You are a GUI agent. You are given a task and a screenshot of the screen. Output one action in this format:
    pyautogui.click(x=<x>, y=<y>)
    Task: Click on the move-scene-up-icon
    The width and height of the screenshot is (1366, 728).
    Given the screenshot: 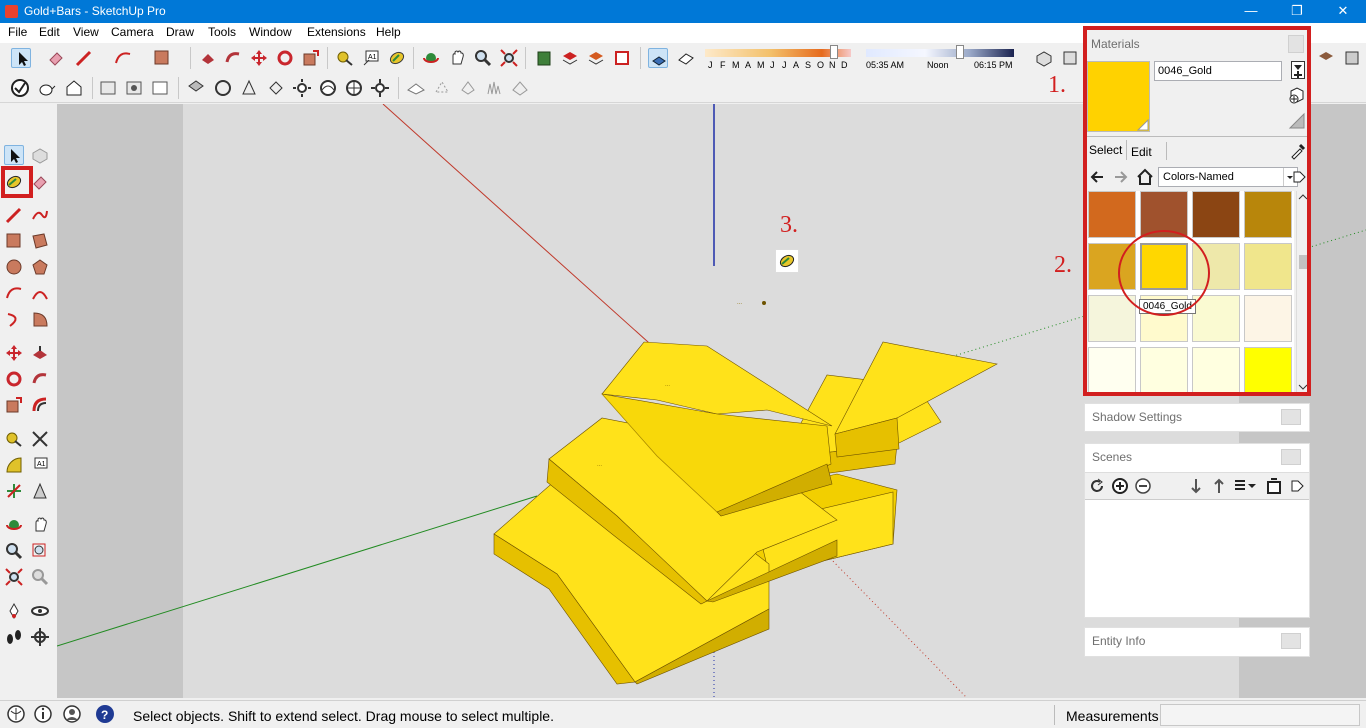 What is the action you would take?
    pyautogui.click(x=1219, y=486)
    